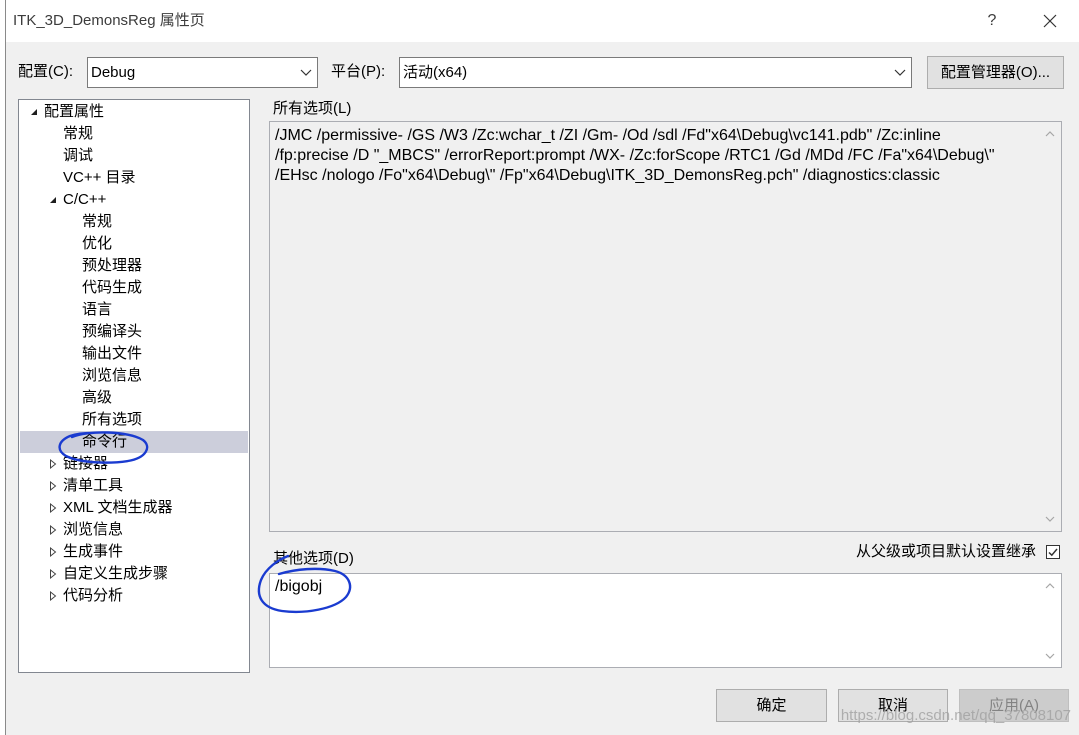 Image resolution: width=1079 pixels, height=735 pixels. I want to click on tree-item-label: 代码生成, so click(112, 287).